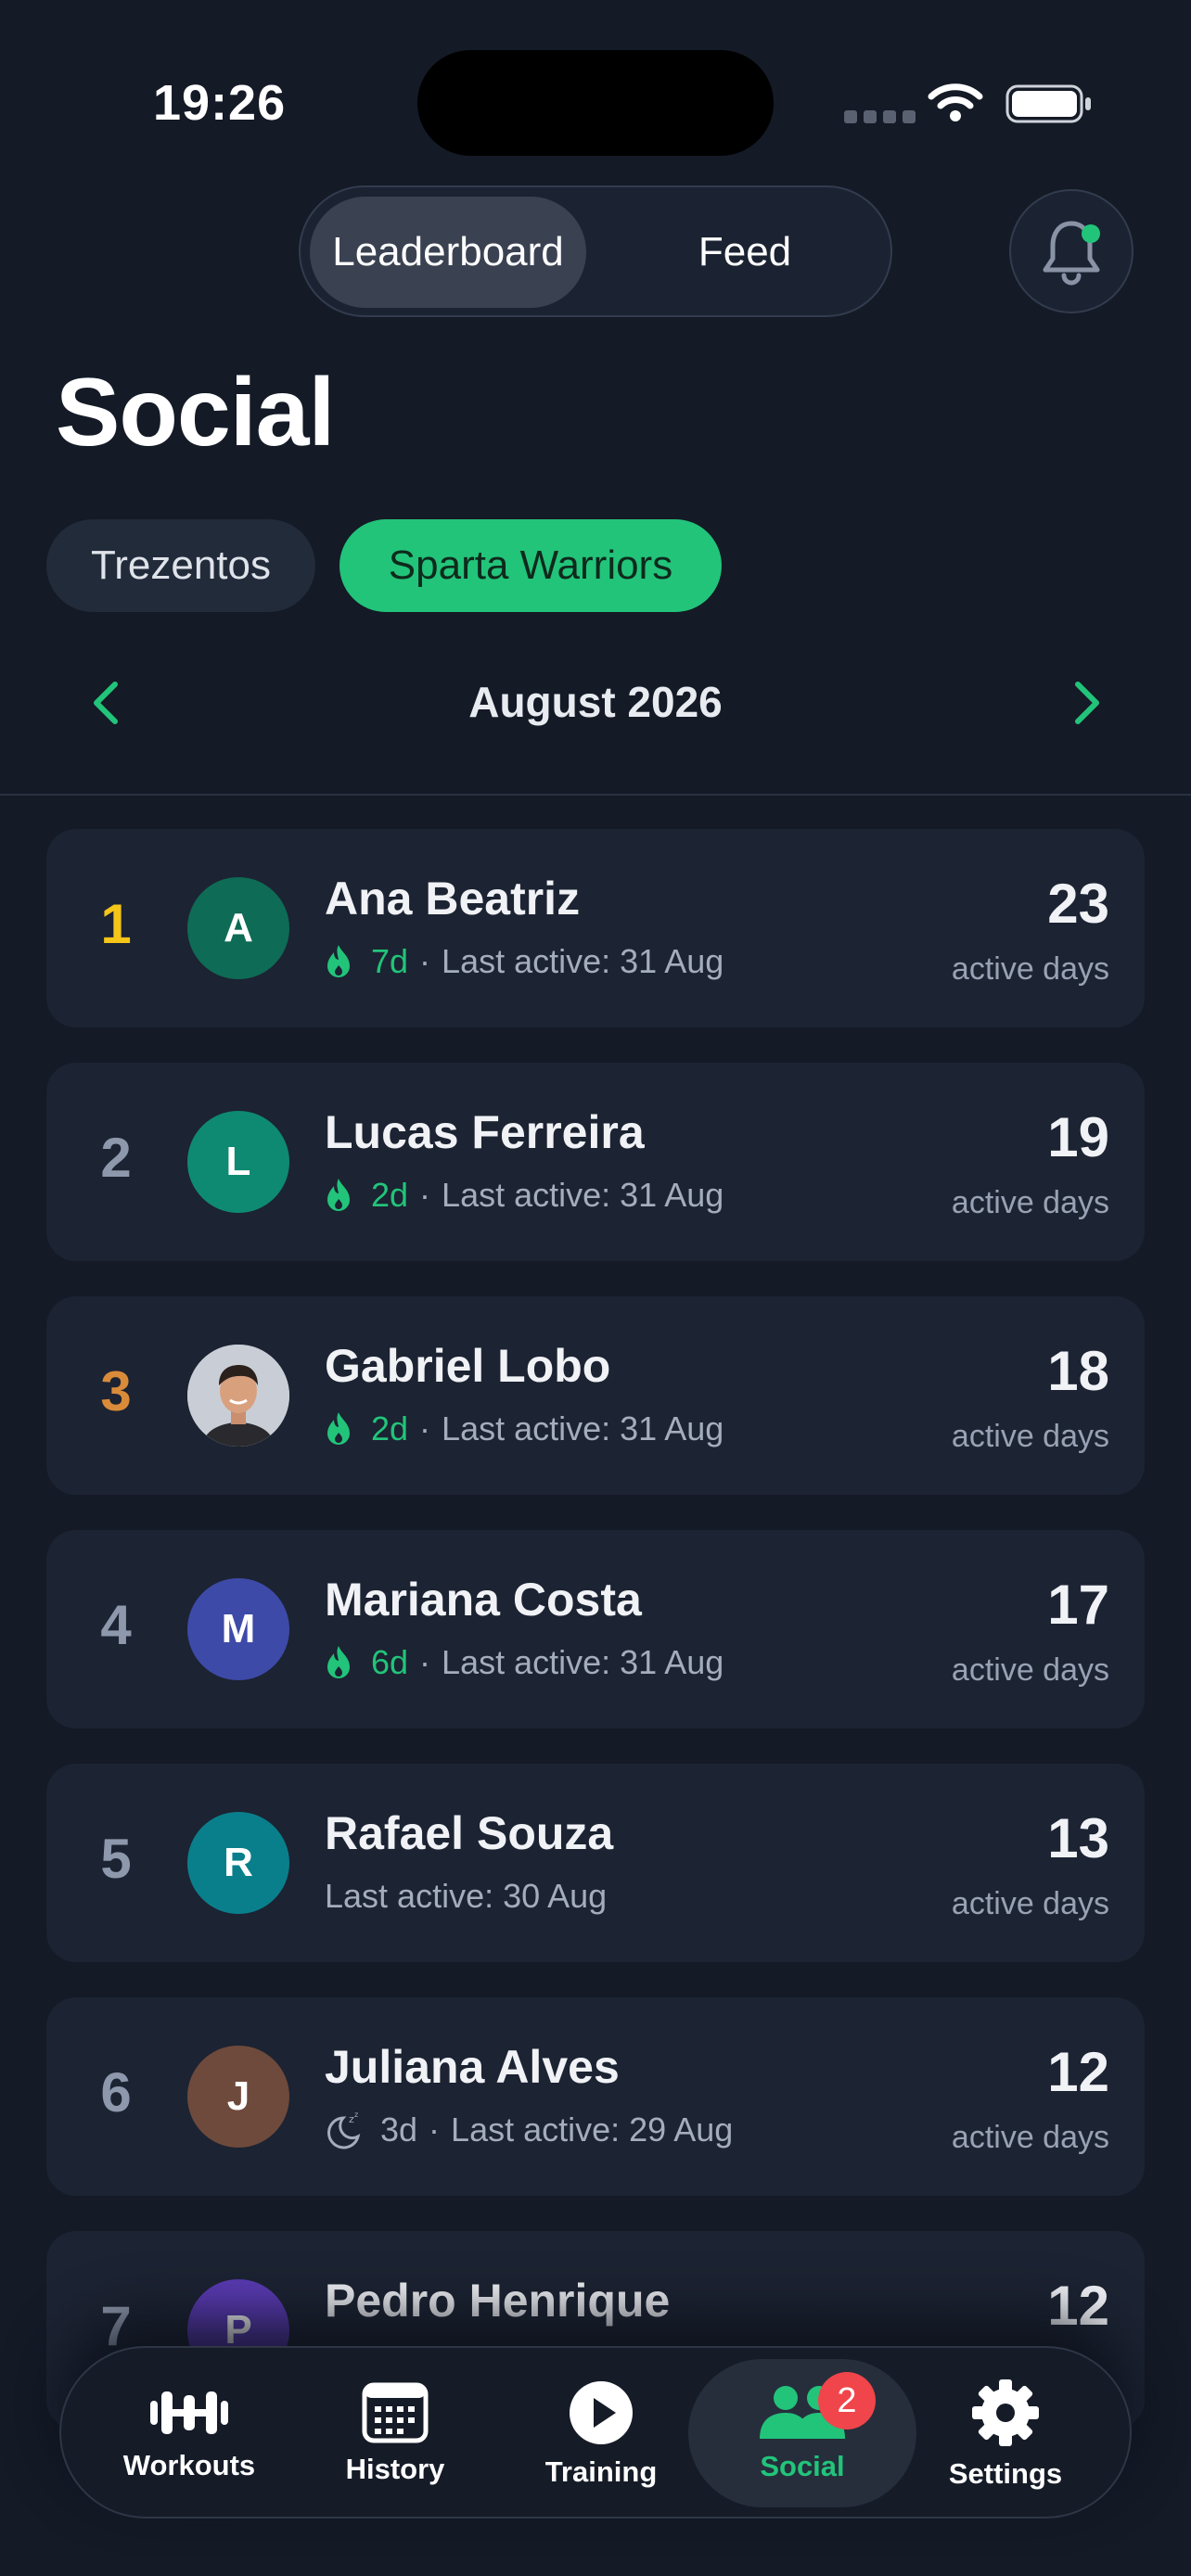  What do you see at coordinates (745, 253) in the screenshot?
I see `tab-feed: Feed` at bounding box center [745, 253].